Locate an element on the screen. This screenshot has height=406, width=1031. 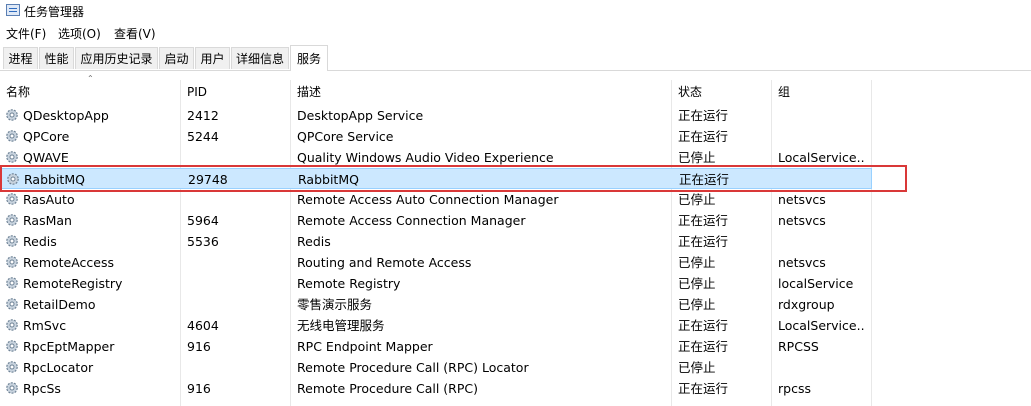
service-pid: 5244 is located at coordinates (203, 136).